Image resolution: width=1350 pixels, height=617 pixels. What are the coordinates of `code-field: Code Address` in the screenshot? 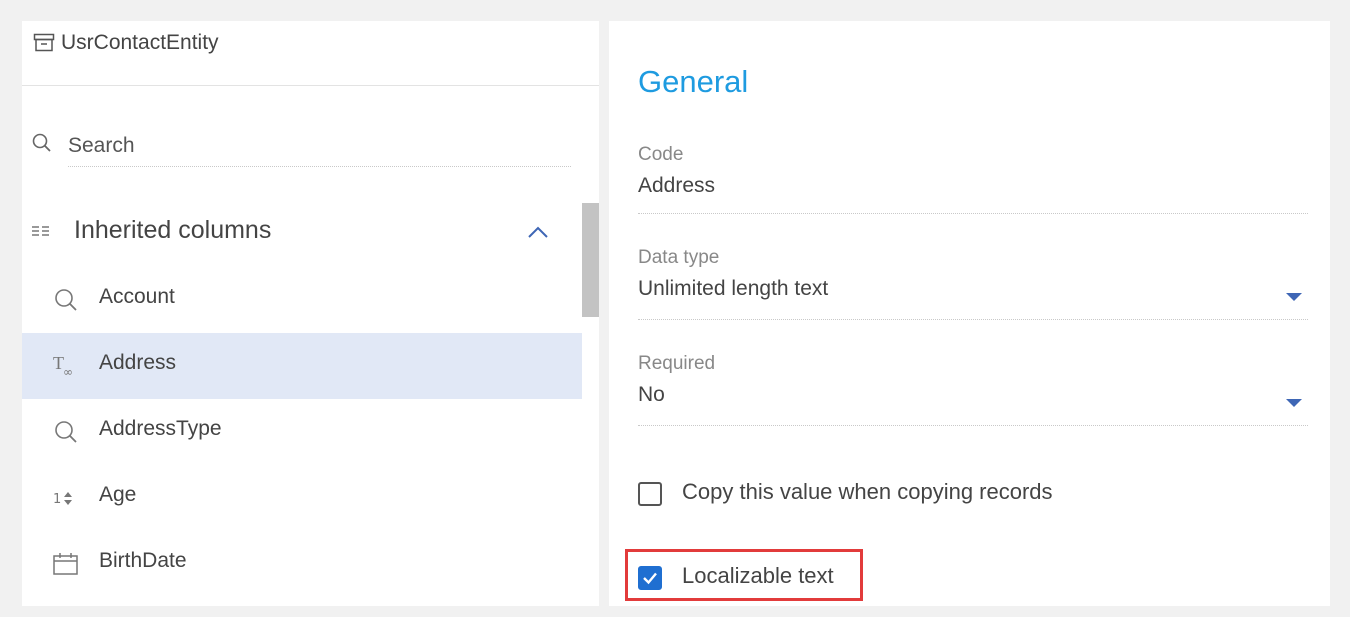 It's located at (973, 179).